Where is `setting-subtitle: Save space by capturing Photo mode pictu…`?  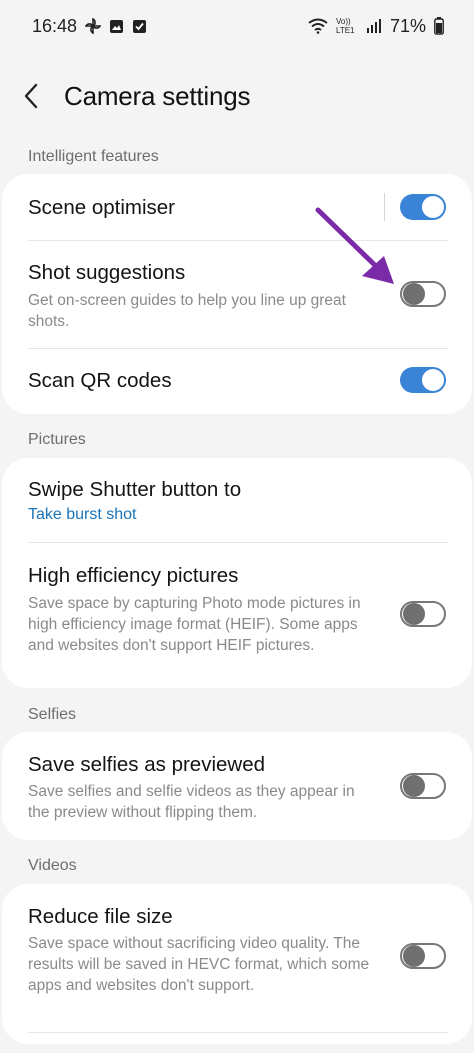
setting-subtitle: Save space by capturing Photo mode pictu… is located at coordinates (194, 624).